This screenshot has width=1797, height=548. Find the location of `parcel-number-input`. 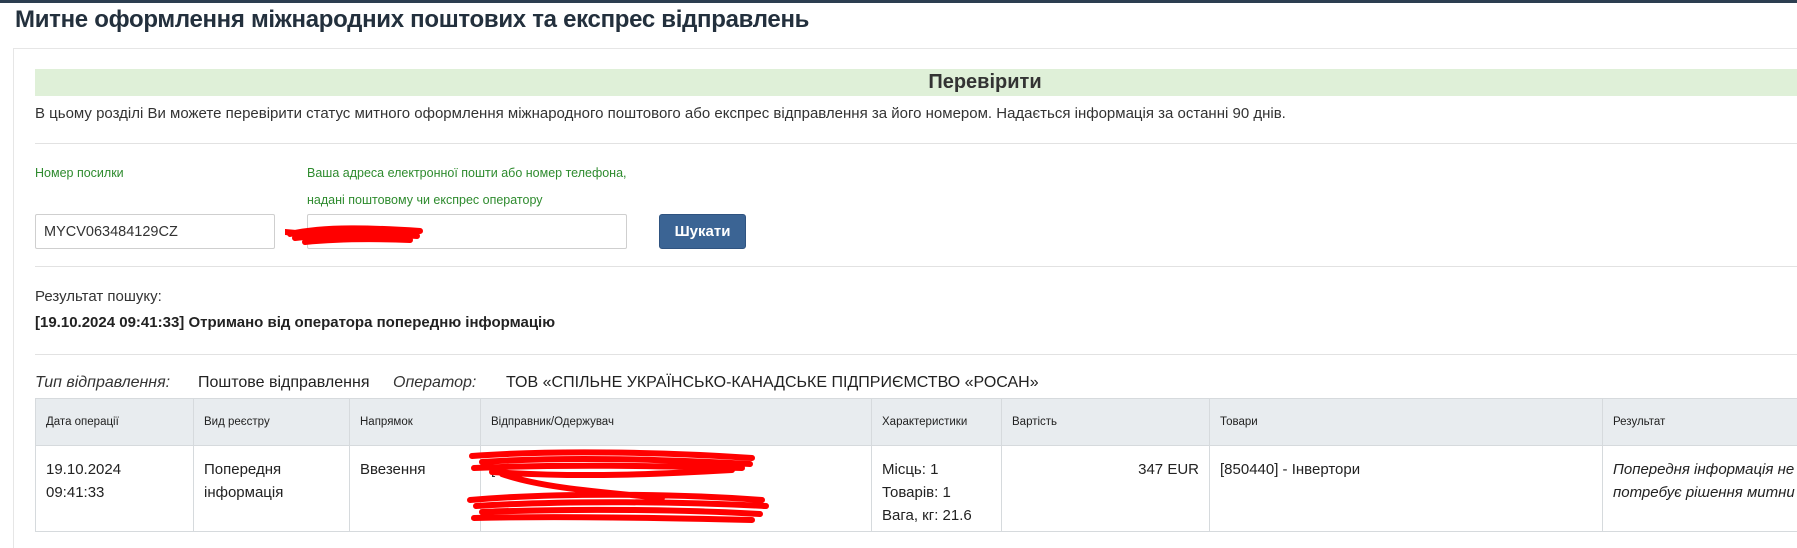

parcel-number-input is located at coordinates (155, 231).